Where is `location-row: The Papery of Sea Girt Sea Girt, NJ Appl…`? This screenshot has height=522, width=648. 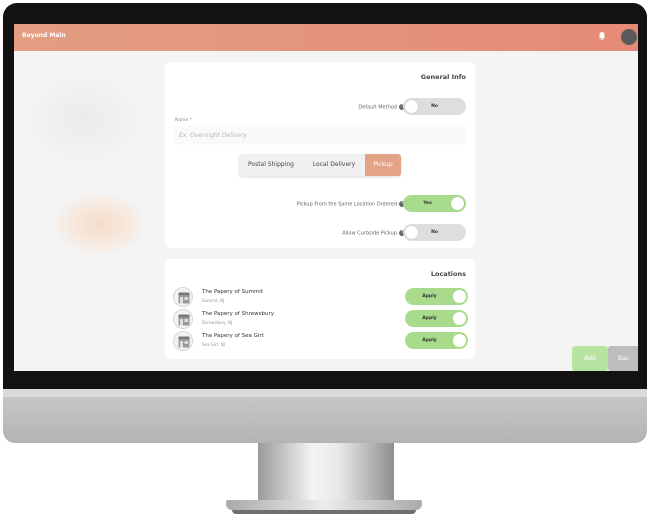
location-row: The Papery of Sea Girt Sea Girt, NJ Appl… is located at coordinates (323, 341).